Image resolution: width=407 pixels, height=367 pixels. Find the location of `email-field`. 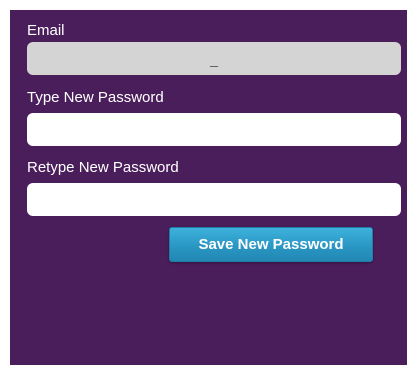

email-field is located at coordinates (214, 58).